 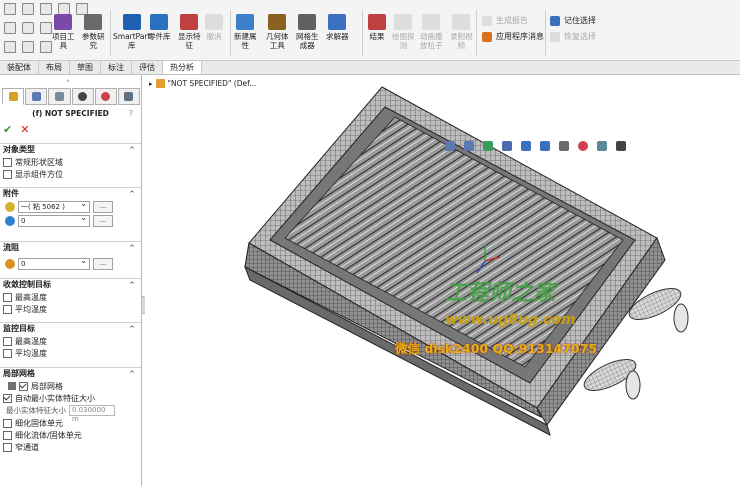 What do you see at coordinates (28, 9) in the screenshot?
I see `open-file-icon` at bounding box center [28, 9].